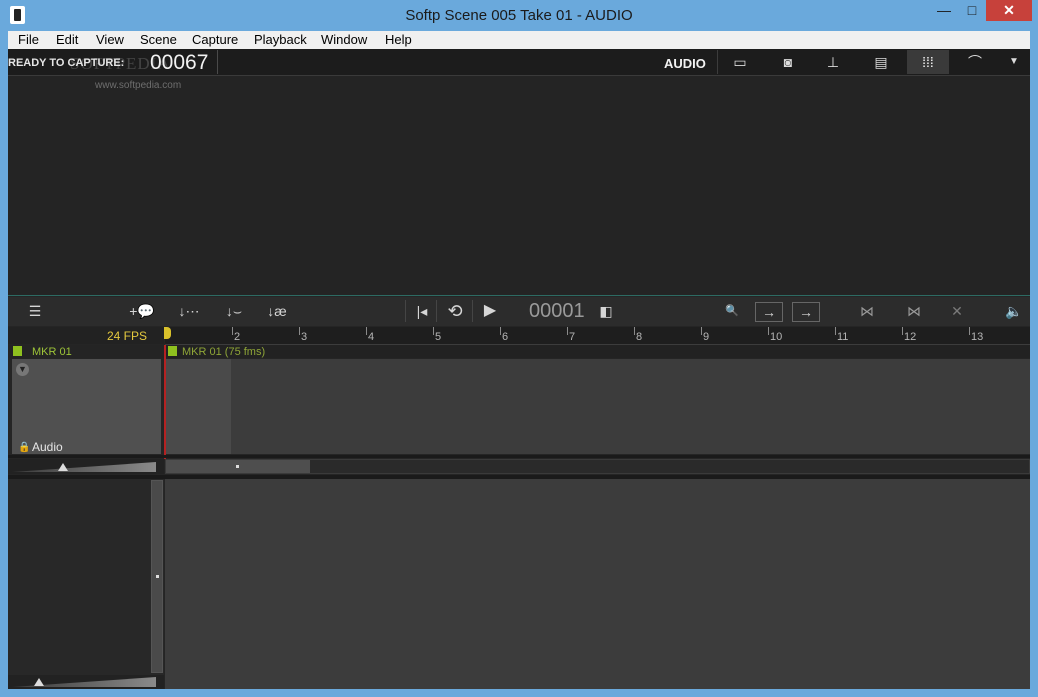  I want to click on waveform-icon: ⁞⁞⁞, so click(928, 62).